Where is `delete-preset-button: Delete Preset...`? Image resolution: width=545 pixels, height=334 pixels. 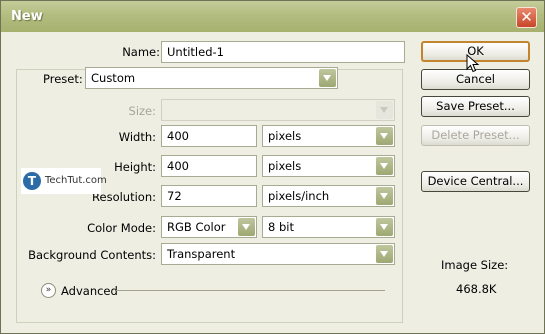 delete-preset-button: Delete Preset... is located at coordinates (475, 135).